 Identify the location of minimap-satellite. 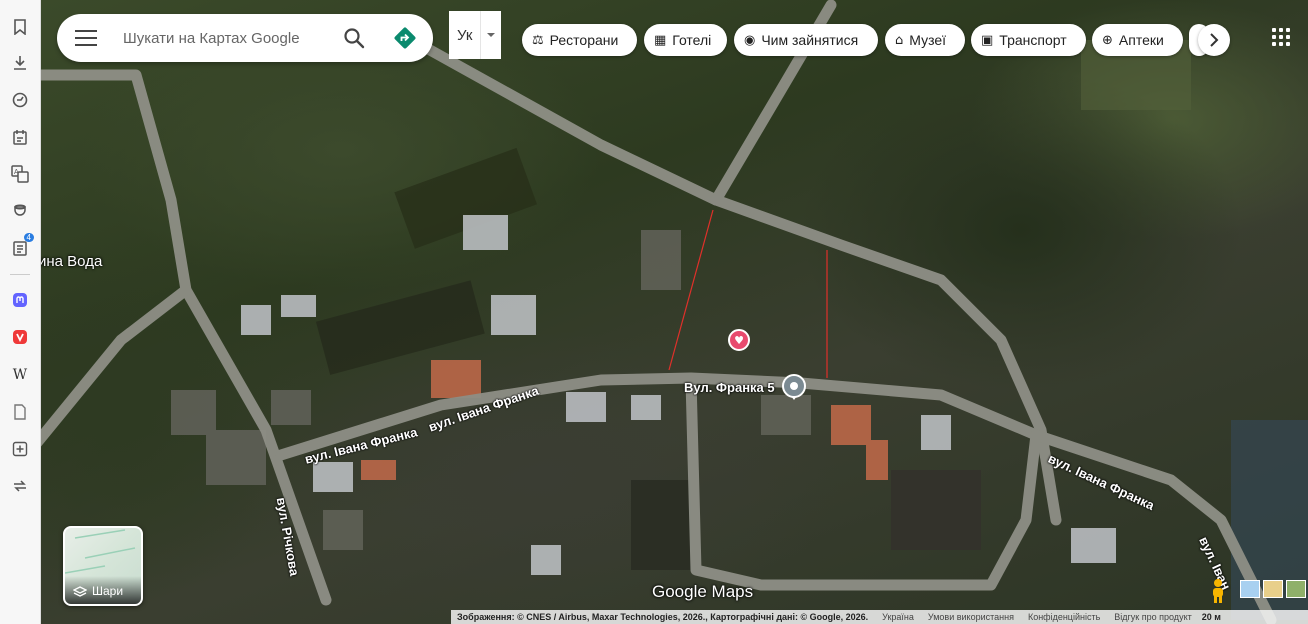
(1296, 589).